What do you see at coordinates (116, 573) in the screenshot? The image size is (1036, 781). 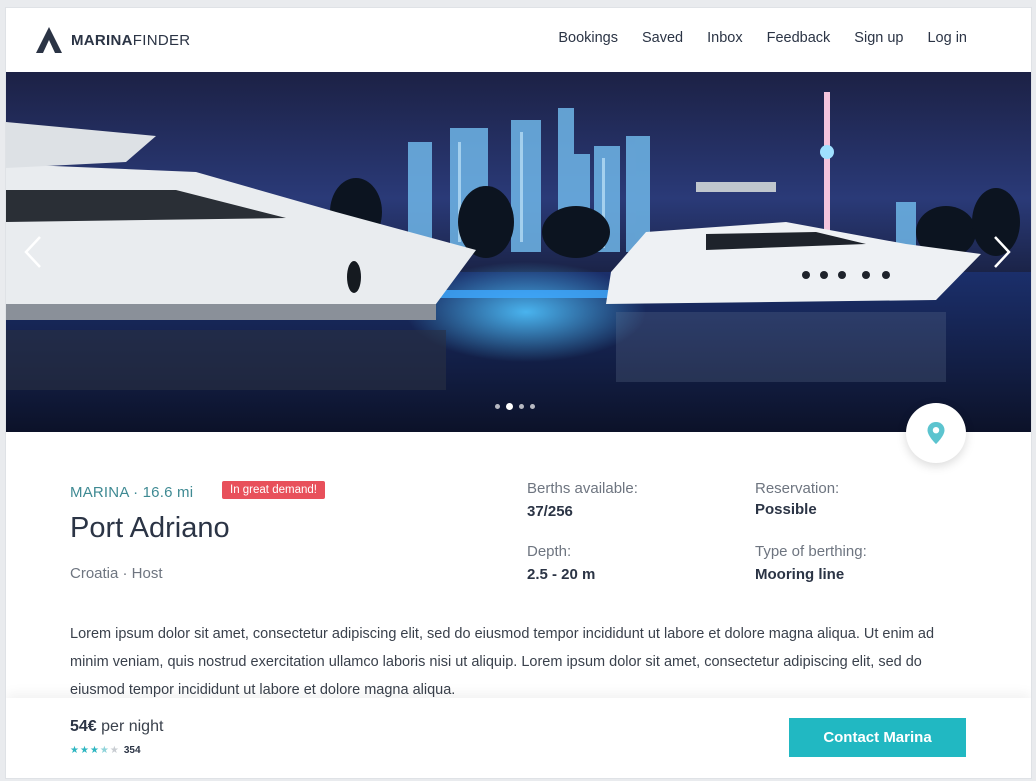 I see `listing-subtitle: Croatia · Host` at bounding box center [116, 573].